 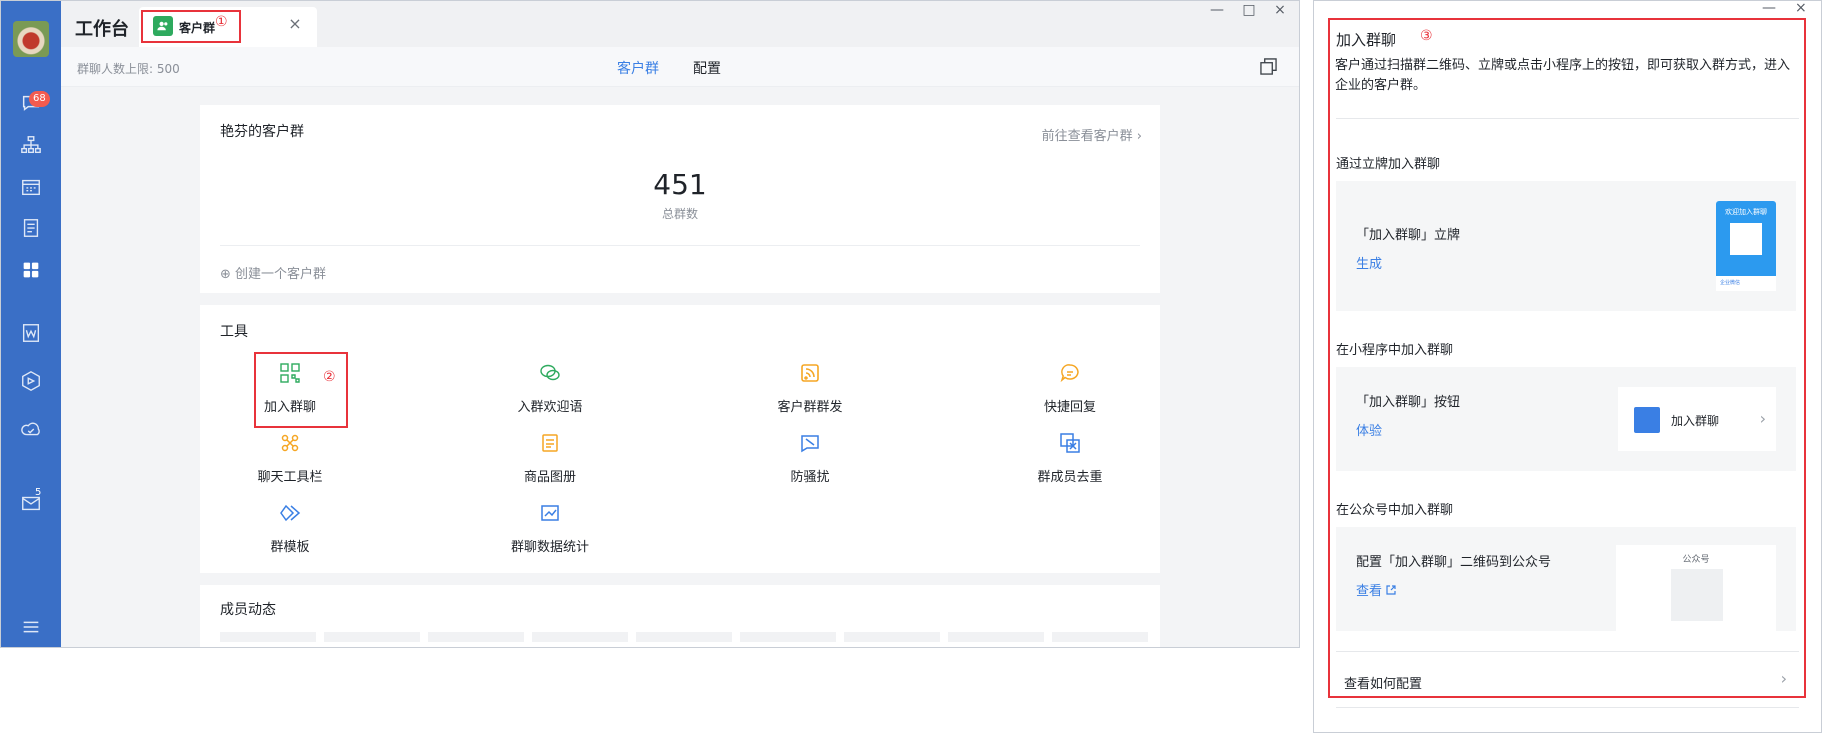 What do you see at coordinates (290, 373) in the screenshot?
I see `qrcode-icon` at bounding box center [290, 373].